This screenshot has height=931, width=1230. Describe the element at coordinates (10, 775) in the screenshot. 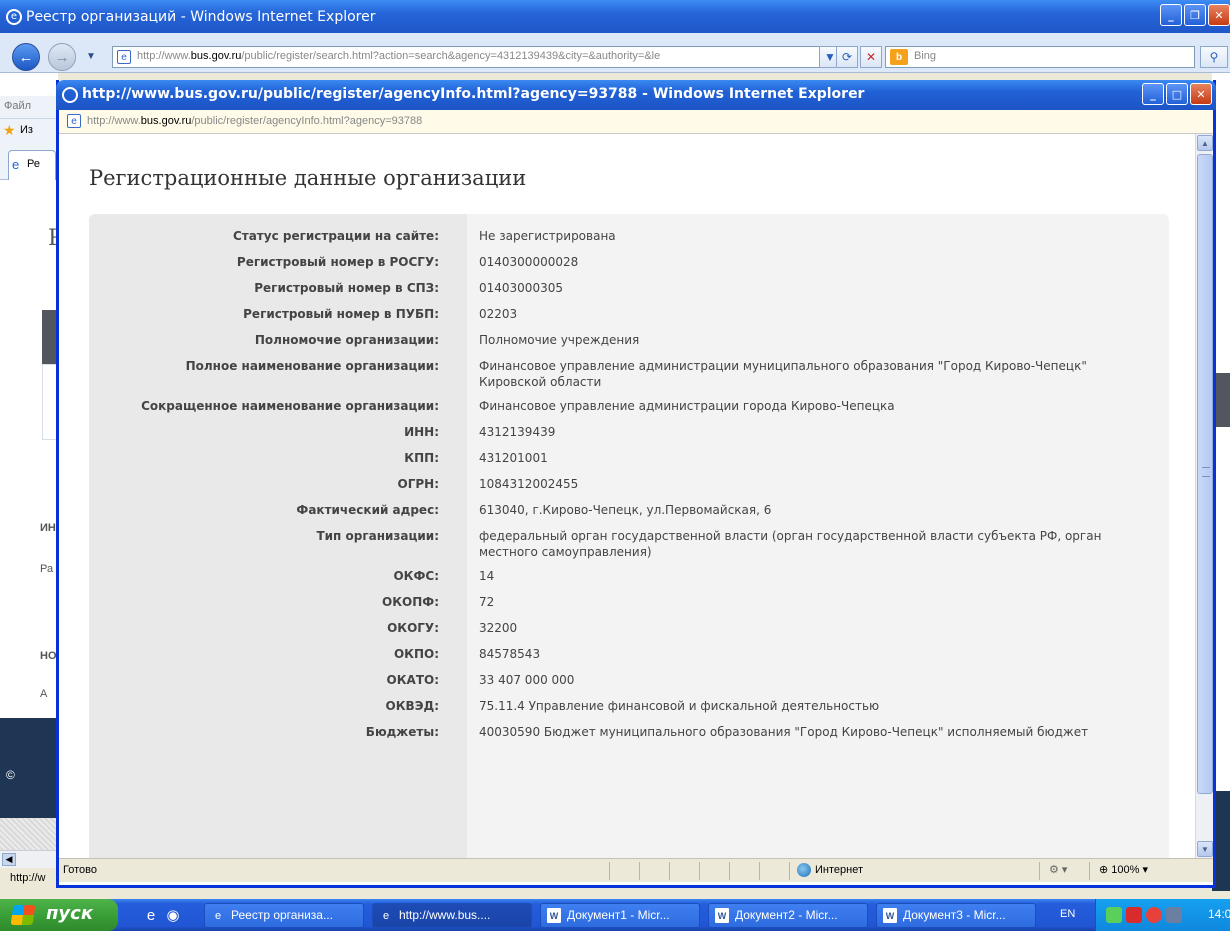

I see `background-footer-copyright: ©` at that location.